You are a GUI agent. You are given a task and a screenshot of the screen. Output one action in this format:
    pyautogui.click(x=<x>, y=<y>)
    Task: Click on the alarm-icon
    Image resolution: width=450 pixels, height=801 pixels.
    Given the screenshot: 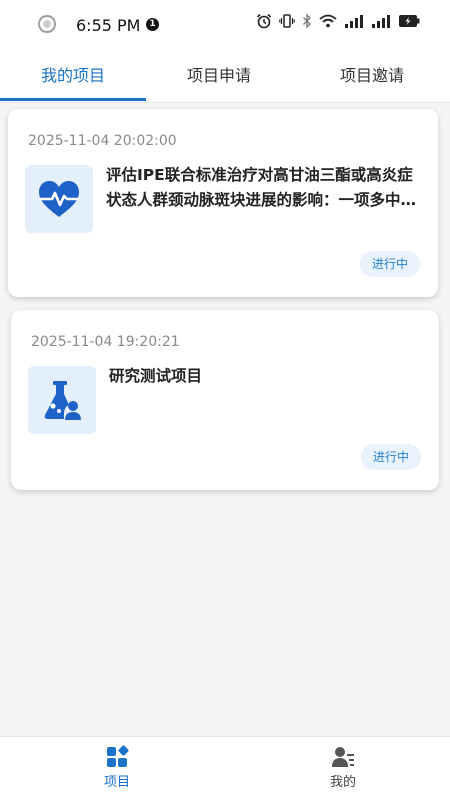 What is the action you would take?
    pyautogui.click(x=264, y=21)
    